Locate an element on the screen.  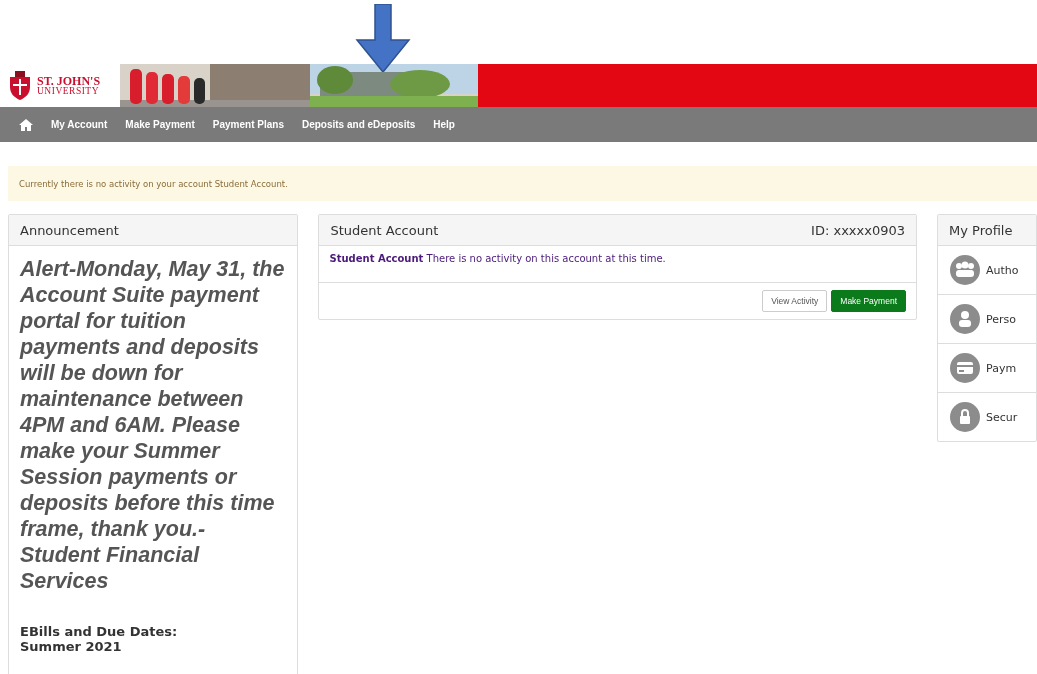
nav-link: Help is located at coordinates (444, 124).